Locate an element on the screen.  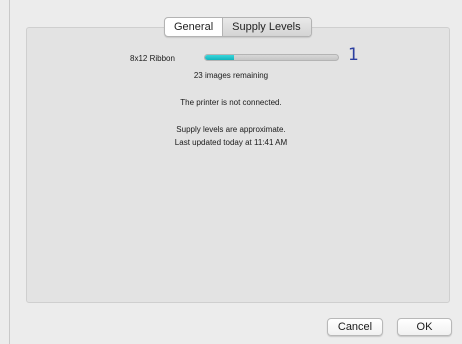
supply-marker: 1 is located at coordinates (353, 55).